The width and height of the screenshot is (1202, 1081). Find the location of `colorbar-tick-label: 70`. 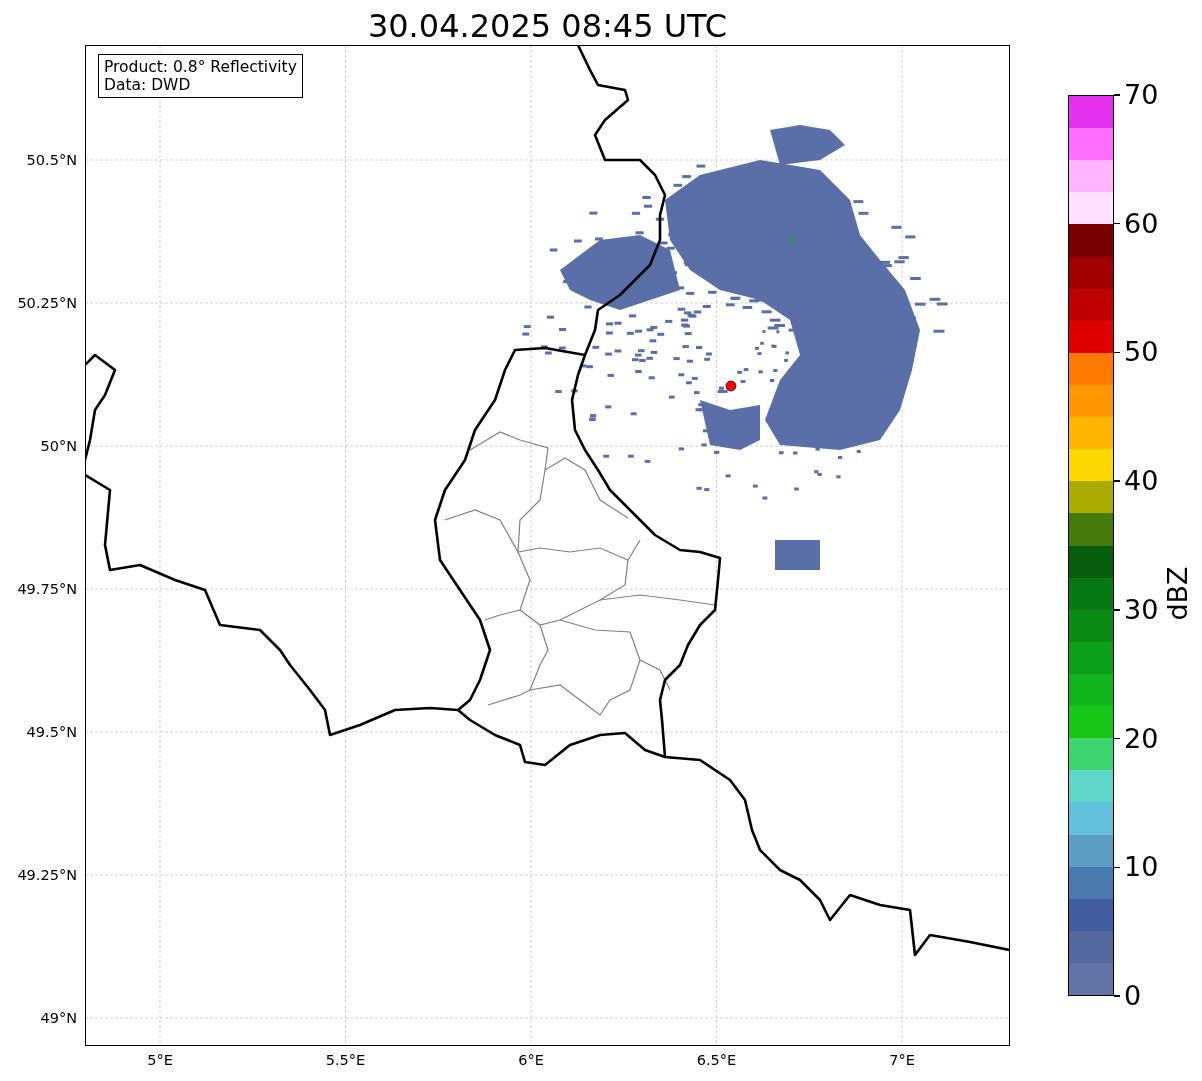

colorbar-tick-label: 70 is located at coordinates (1141, 95).